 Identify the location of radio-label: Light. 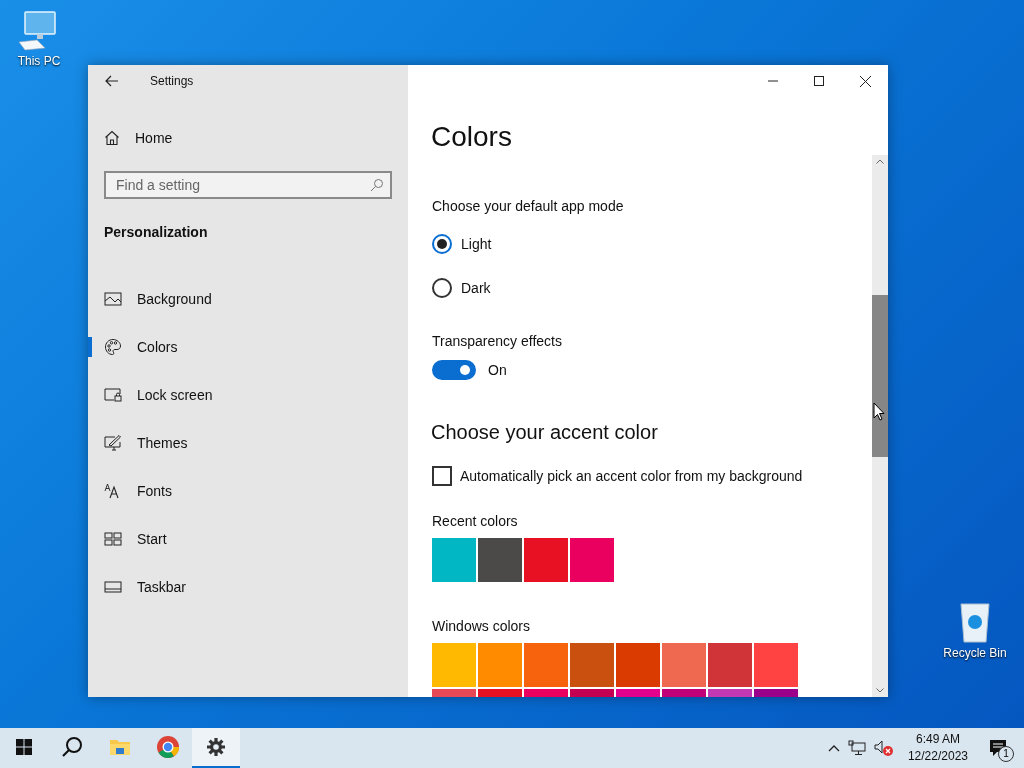
(476, 244).